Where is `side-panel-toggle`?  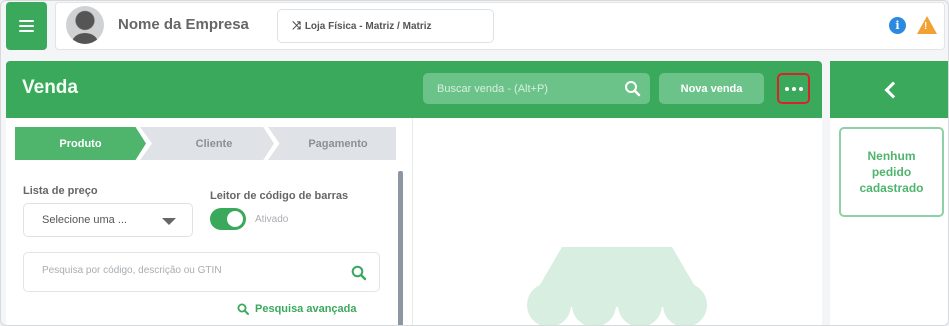
side-panel-toggle is located at coordinates (889, 89).